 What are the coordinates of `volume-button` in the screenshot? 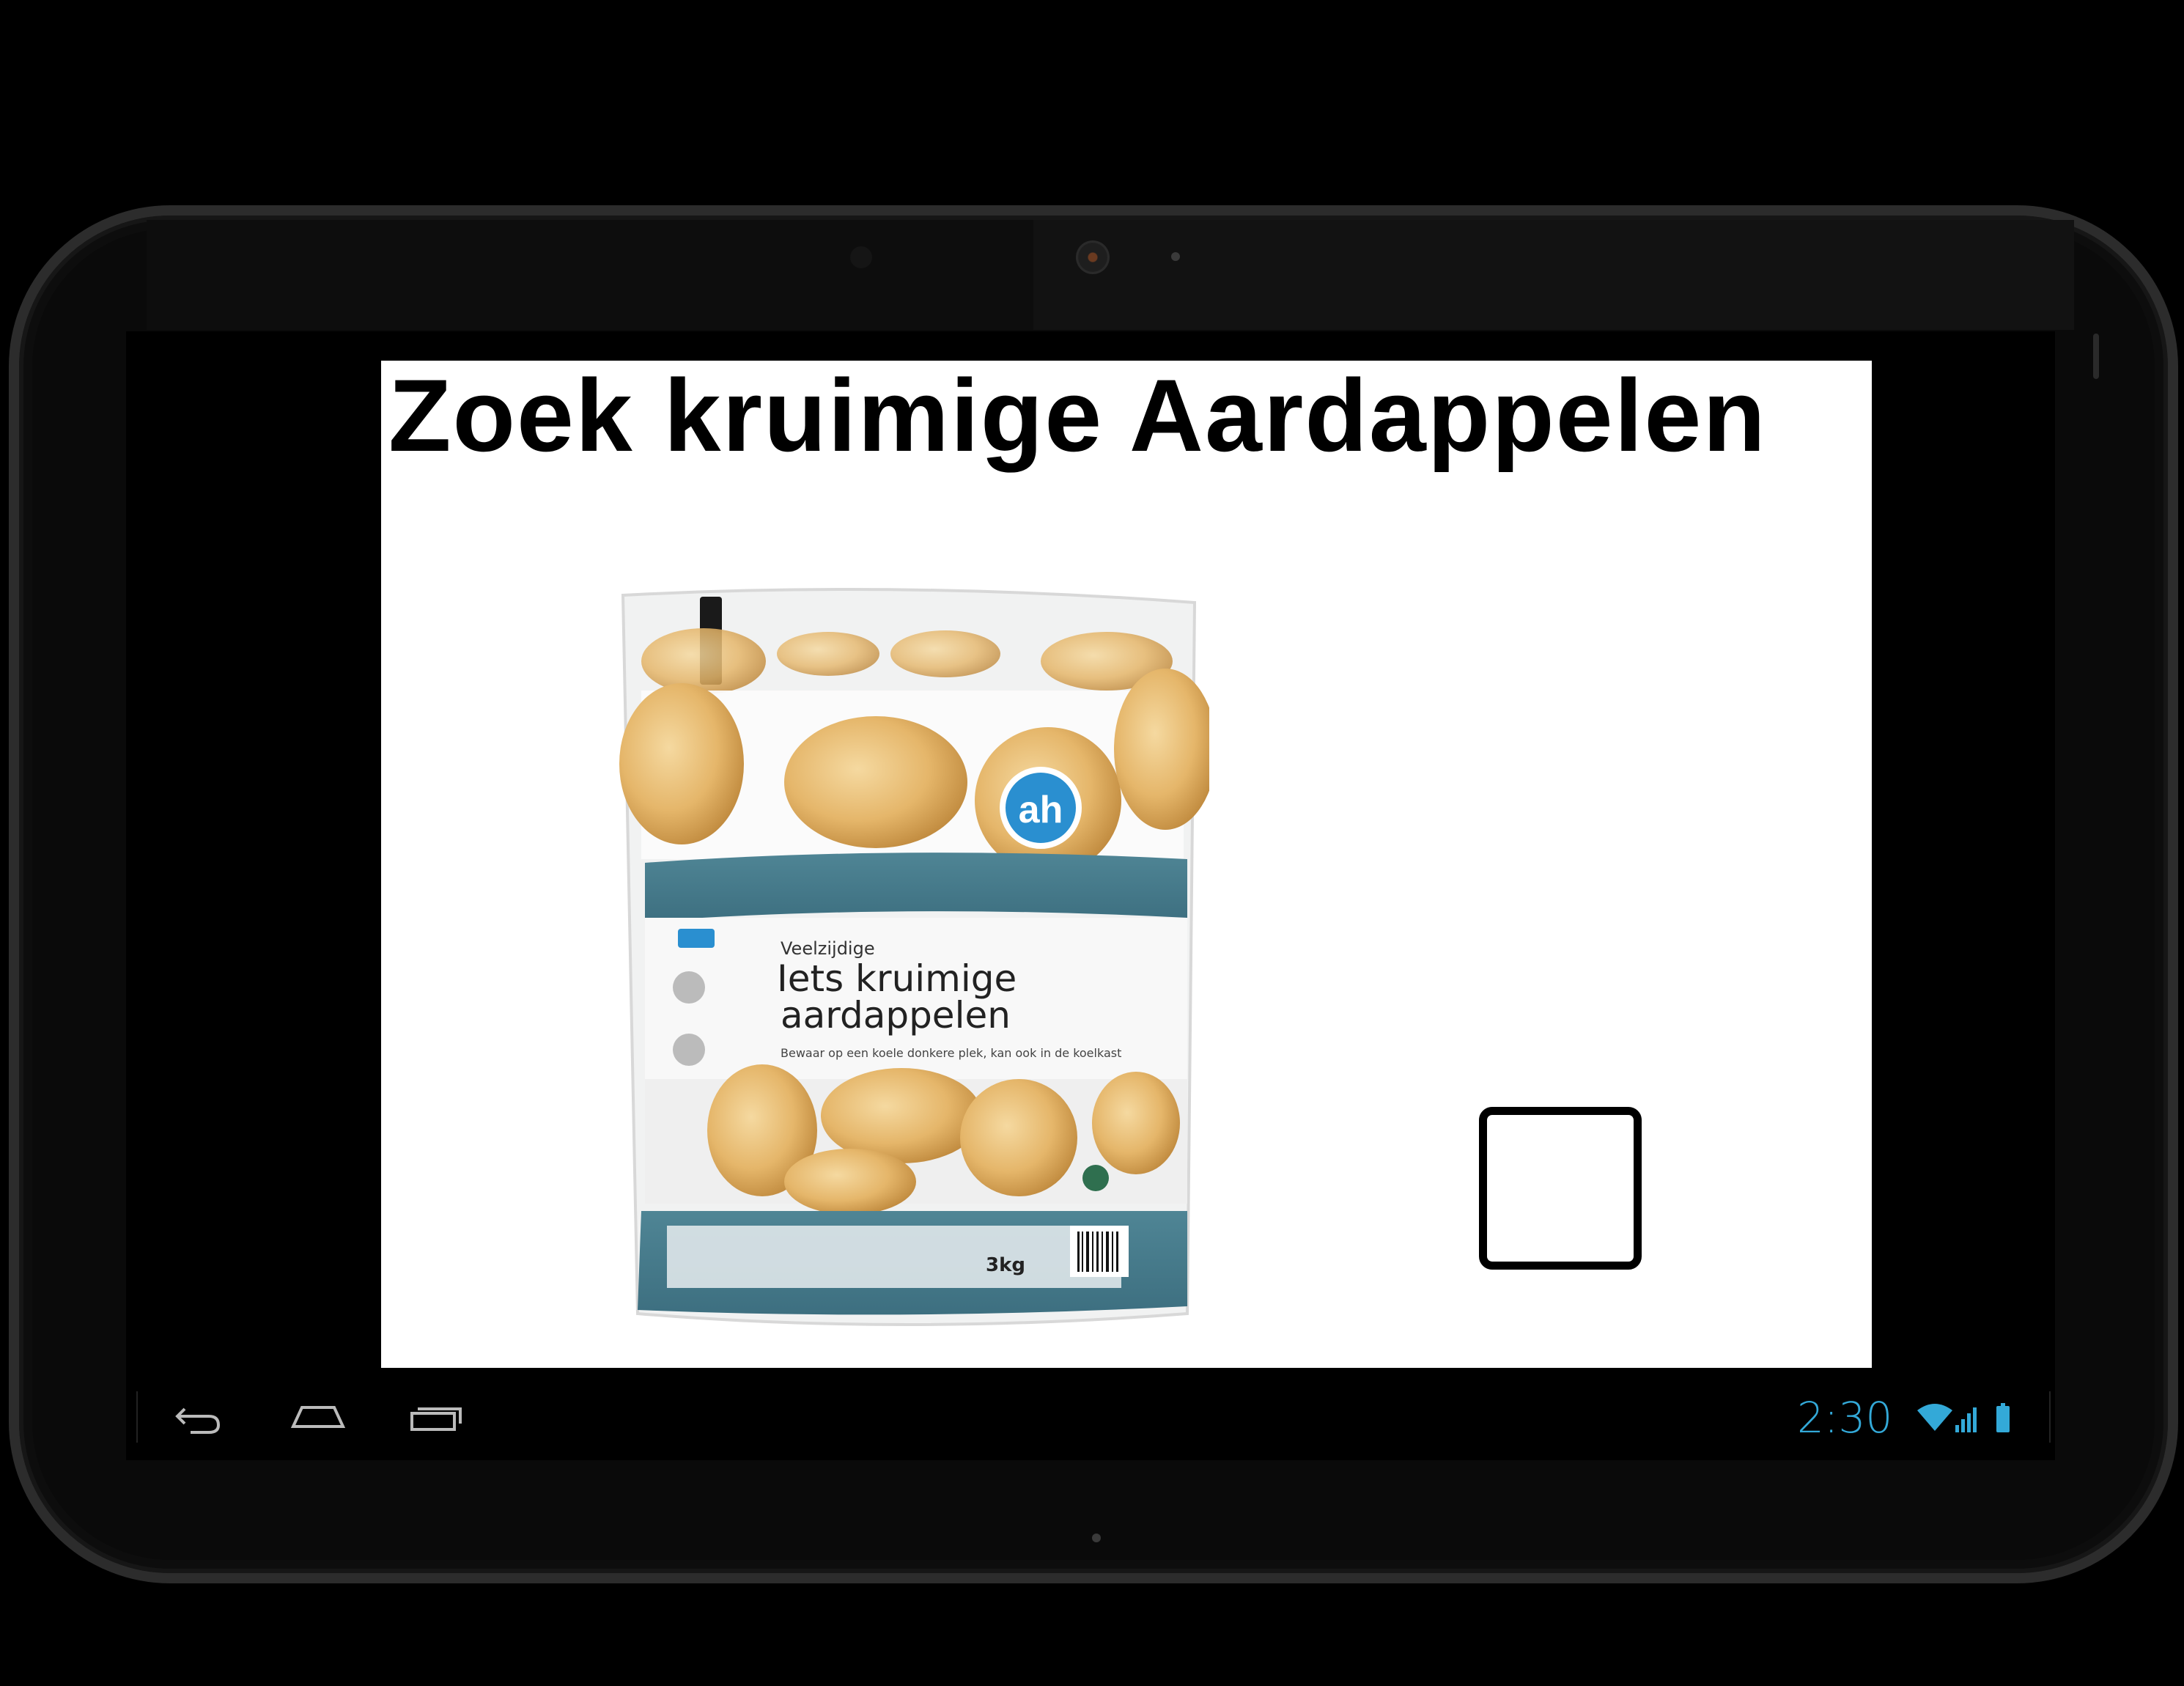 It's located at (2096, 356).